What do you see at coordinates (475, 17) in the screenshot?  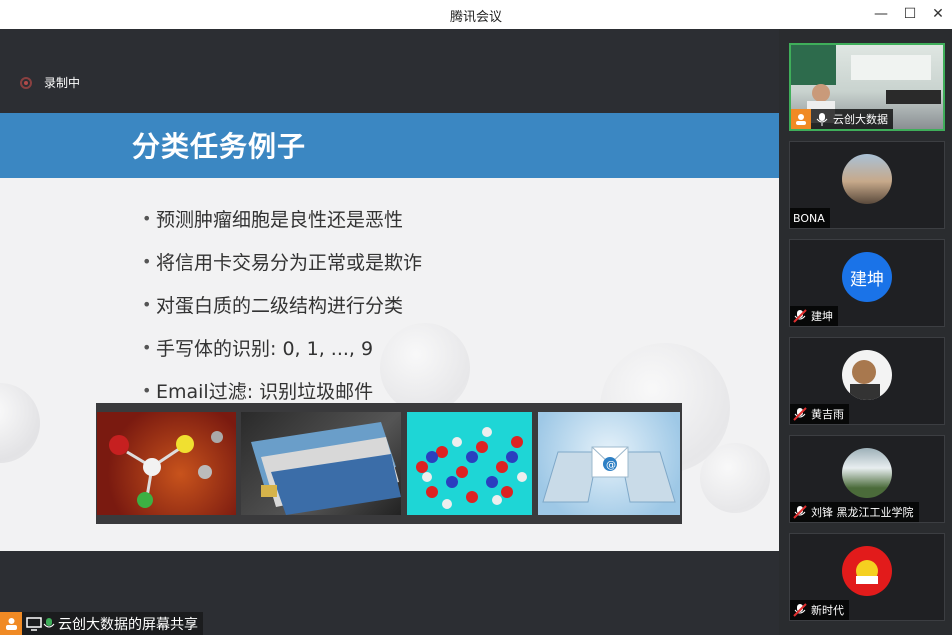 I see `window-title: 腾讯会议` at bounding box center [475, 17].